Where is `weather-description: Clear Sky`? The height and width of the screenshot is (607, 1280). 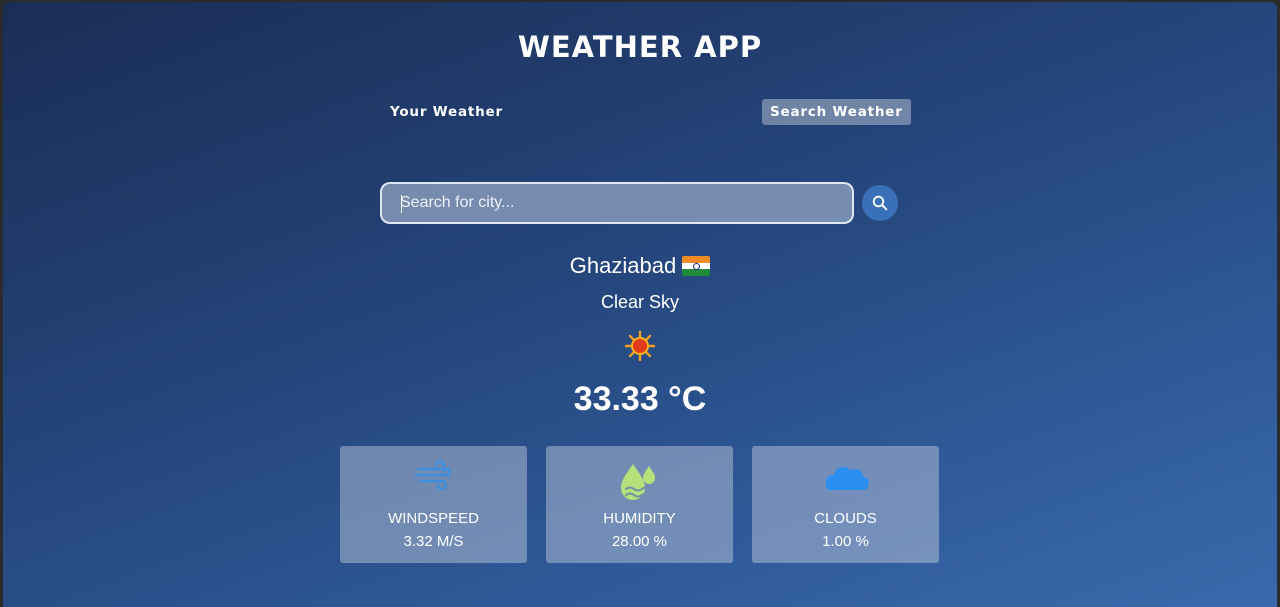
weather-description: Clear Sky is located at coordinates (640, 302).